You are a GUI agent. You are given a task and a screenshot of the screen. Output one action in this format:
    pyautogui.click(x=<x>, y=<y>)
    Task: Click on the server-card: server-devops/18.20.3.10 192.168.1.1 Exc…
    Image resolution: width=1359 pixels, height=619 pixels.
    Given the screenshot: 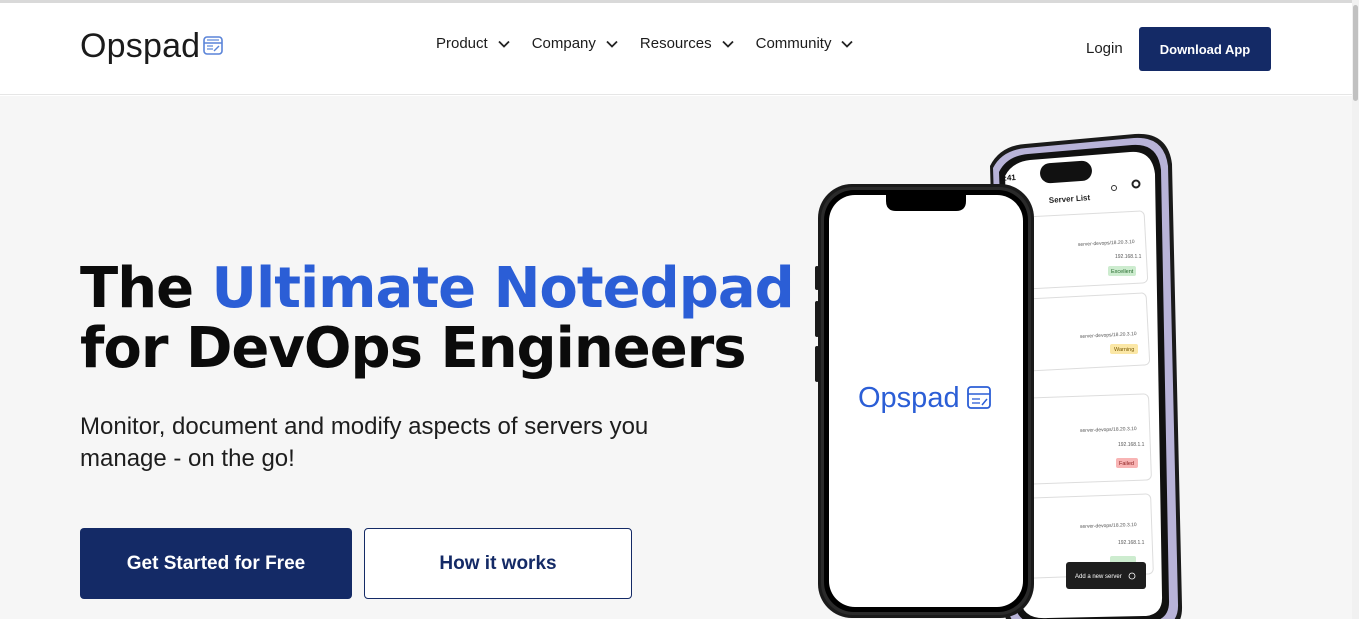 What is the action you would take?
    pyautogui.click(x=1084, y=250)
    